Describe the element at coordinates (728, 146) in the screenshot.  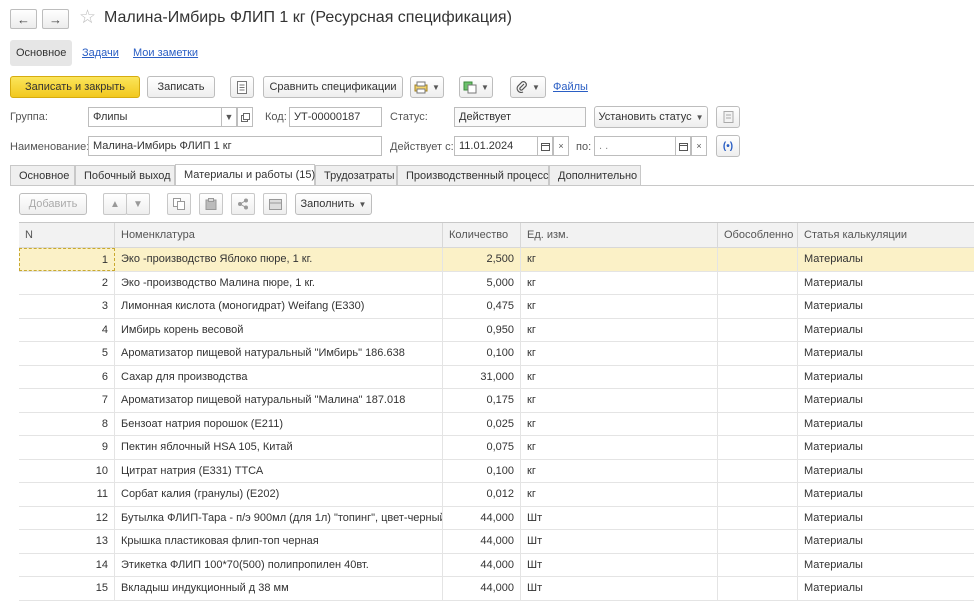
I see `period-button: (•)` at that location.